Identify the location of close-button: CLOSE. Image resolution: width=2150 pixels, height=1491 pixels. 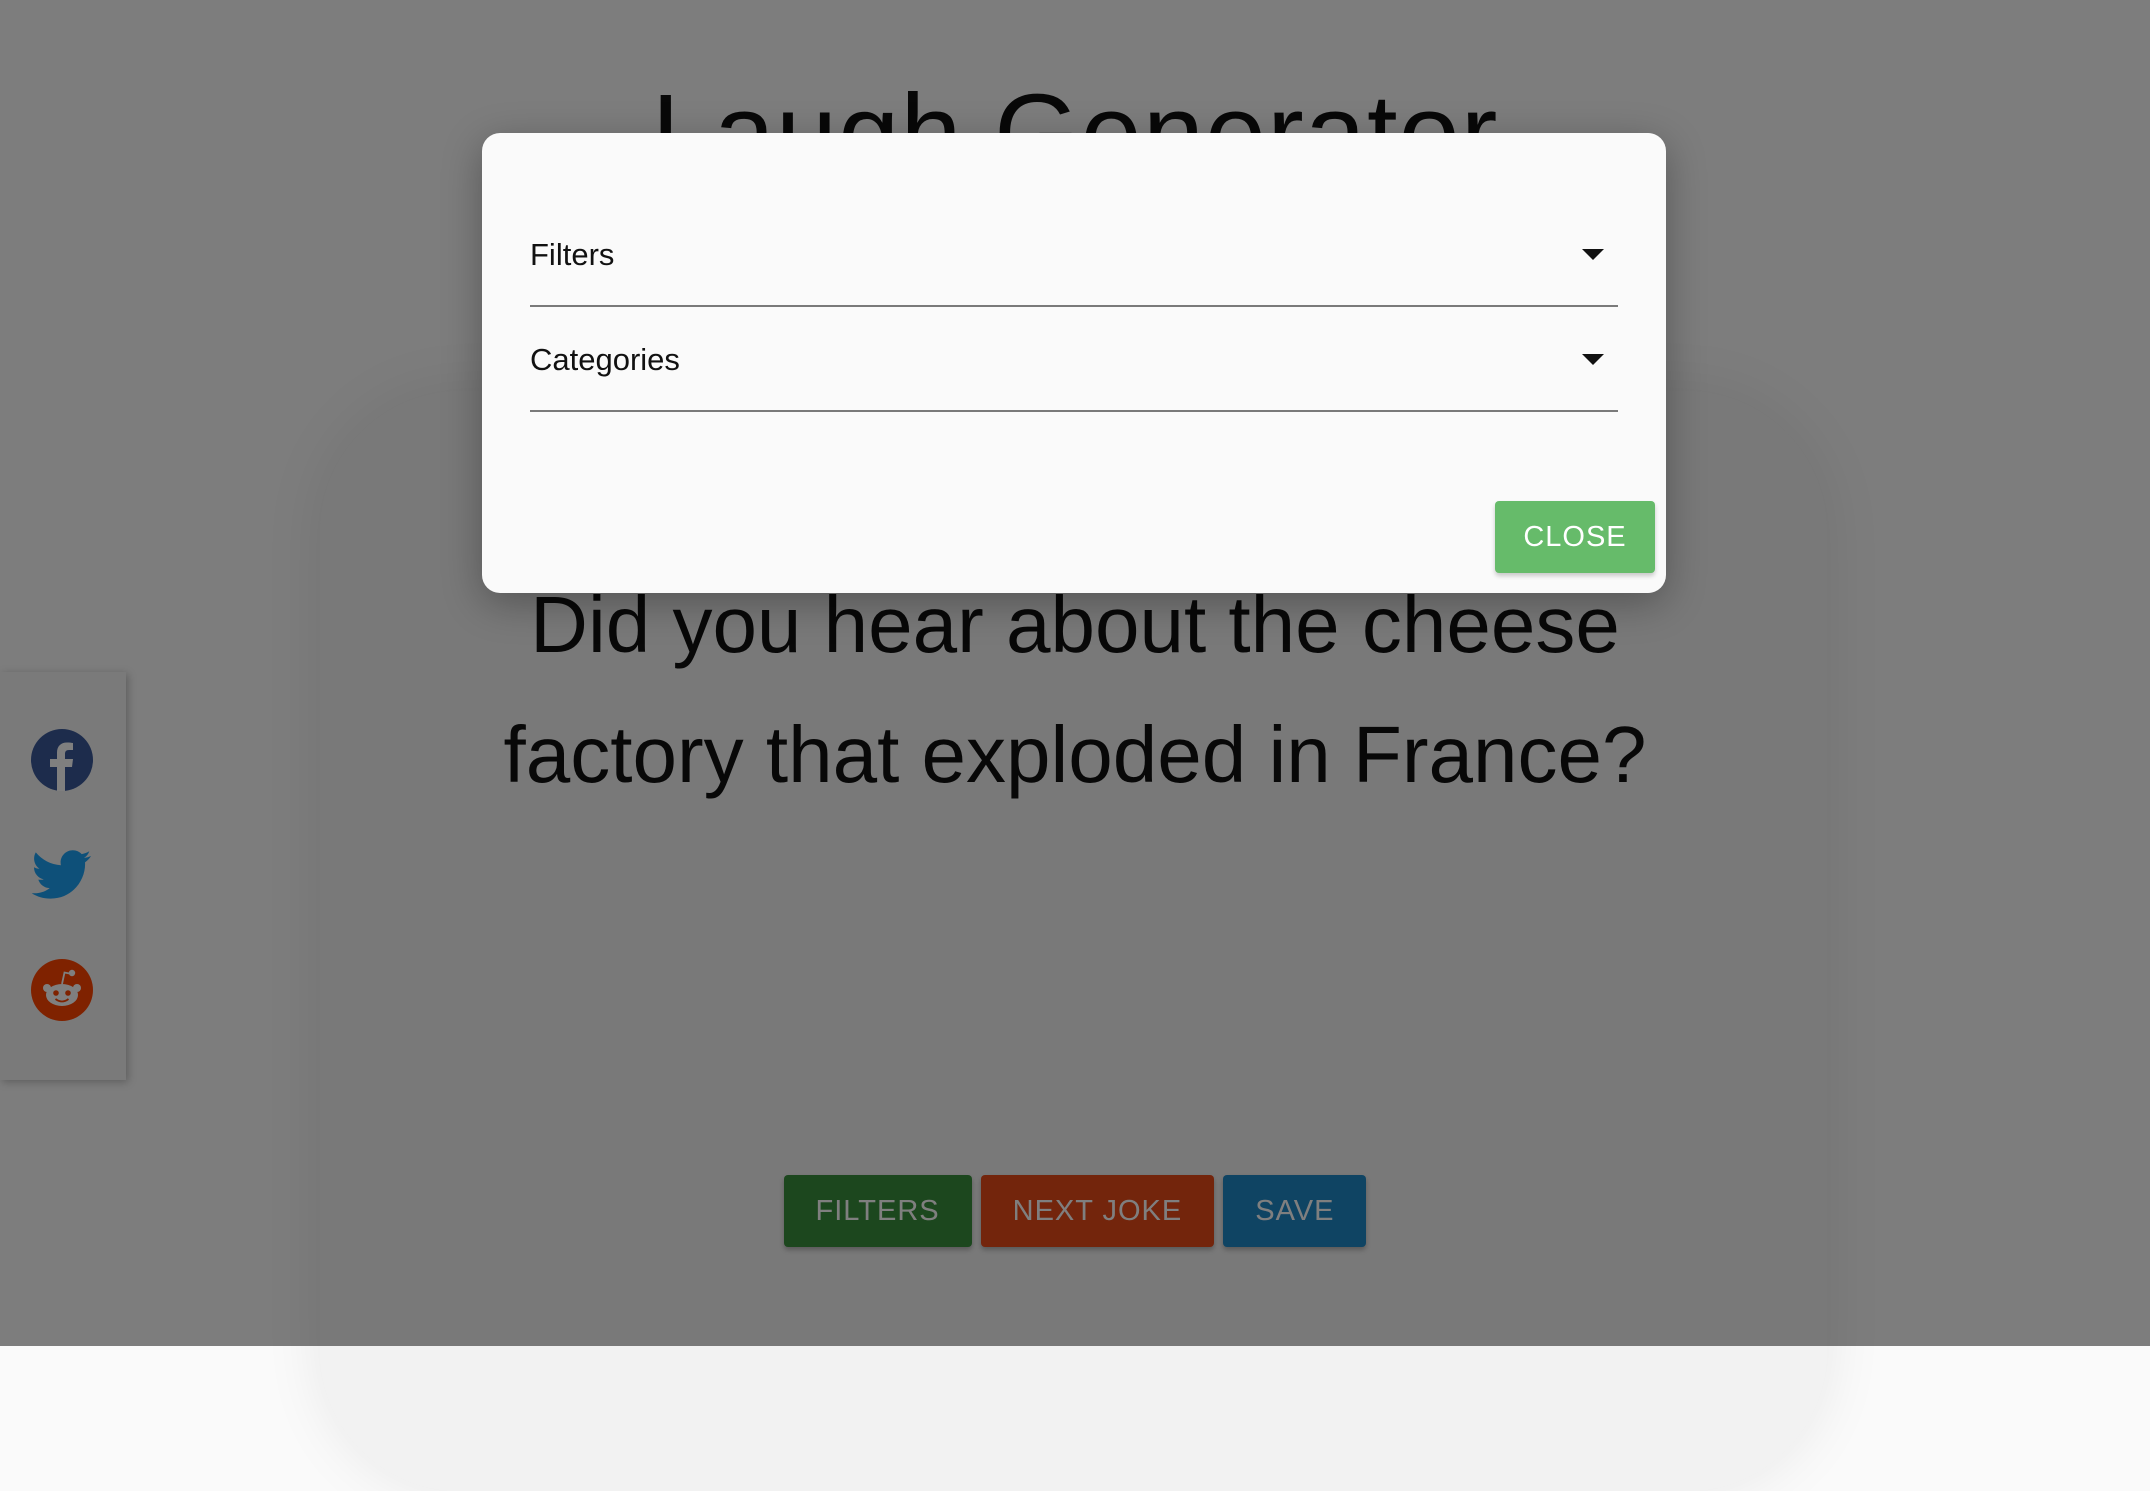
(1575, 537).